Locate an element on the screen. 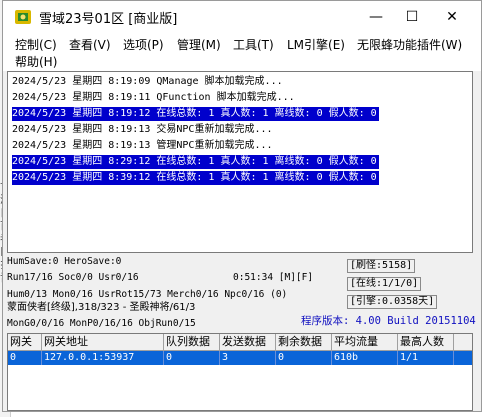 This screenshot has width=487, height=417. menu-manage: 管理(M) is located at coordinates (199, 44).